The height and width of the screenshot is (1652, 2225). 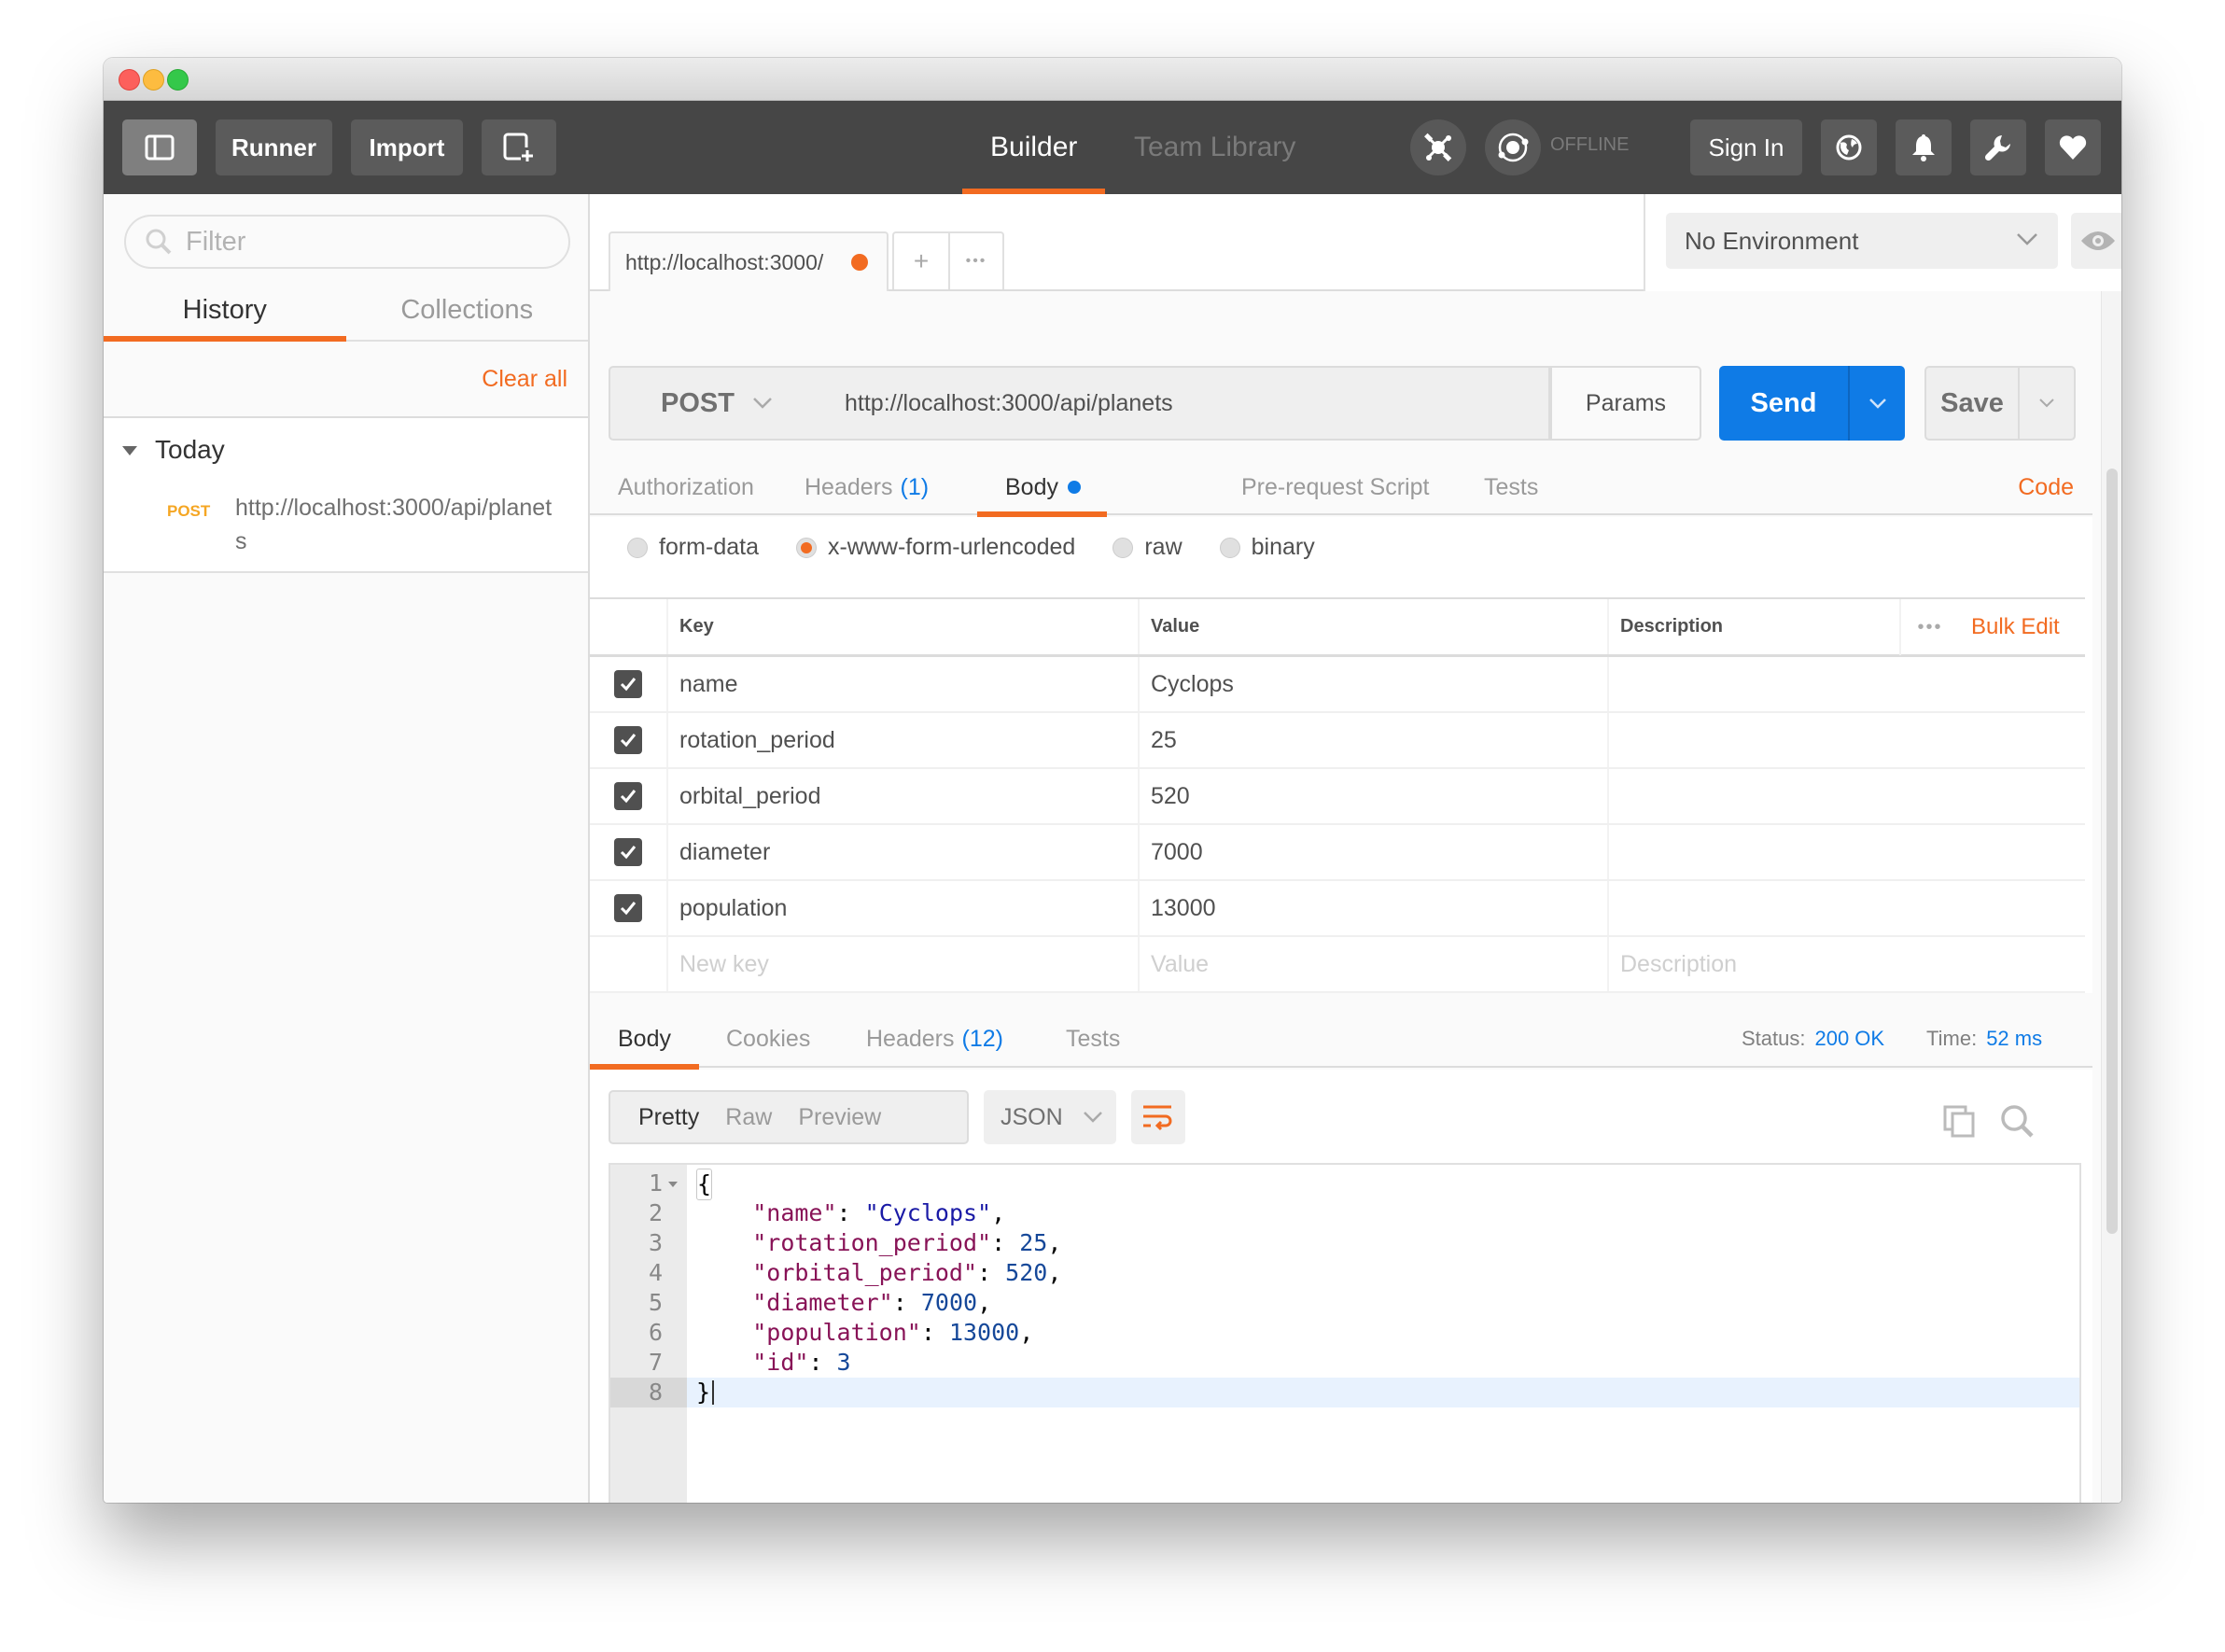 What do you see at coordinates (2112, 851) in the screenshot?
I see `scrollbar-thumb` at bounding box center [2112, 851].